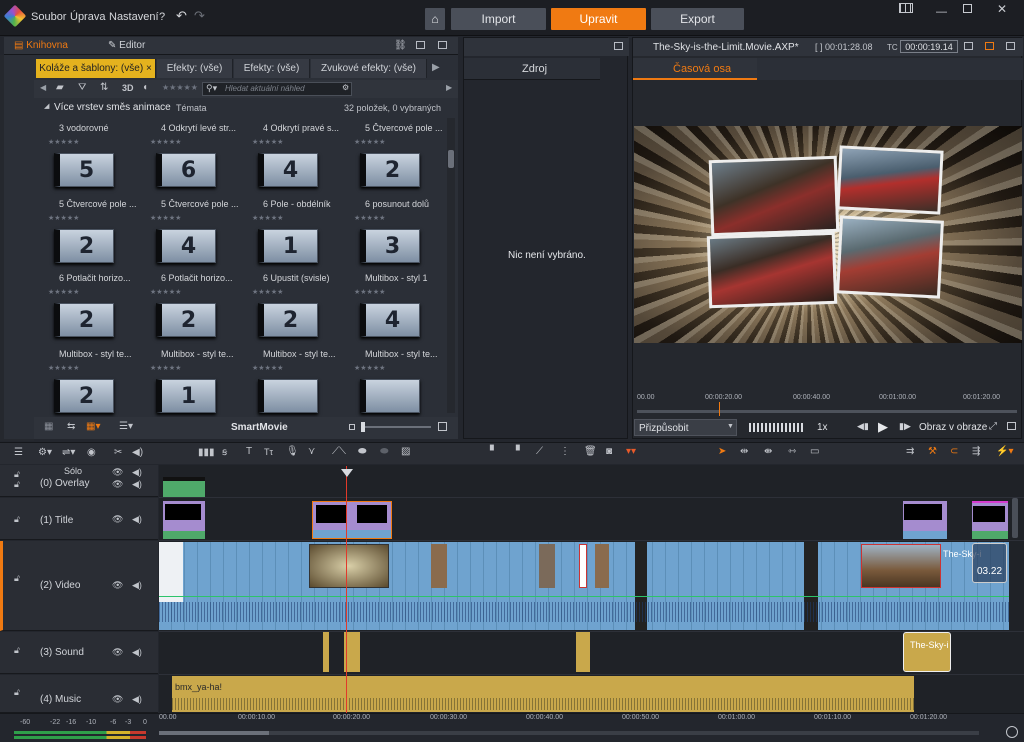 The image size is (1024, 742). What do you see at coordinates (191, 108) in the screenshot?
I see `section-topics: Témata` at bounding box center [191, 108].